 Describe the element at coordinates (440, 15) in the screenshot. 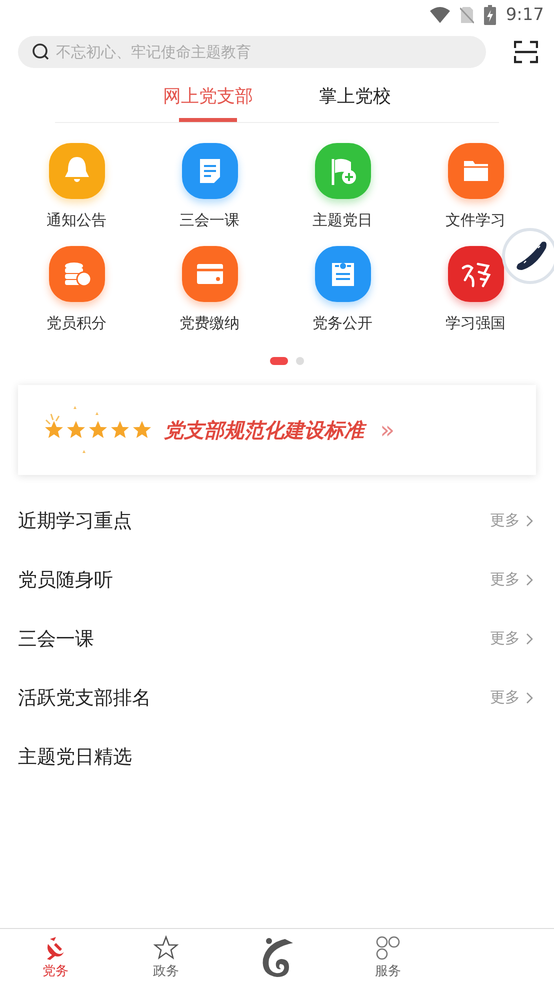

I see `wifi-icon` at that location.